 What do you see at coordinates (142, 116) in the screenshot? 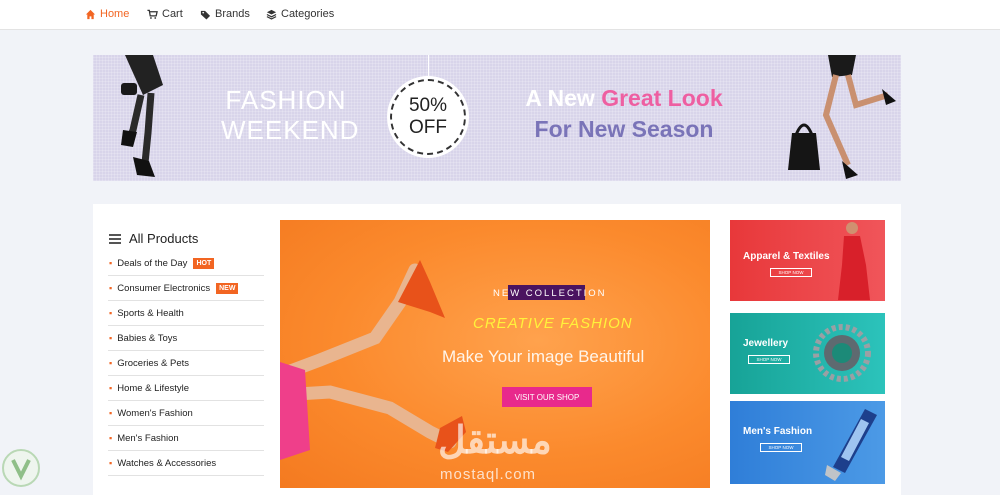
I see `model-legs-illustration` at bounding box center [142, 116].